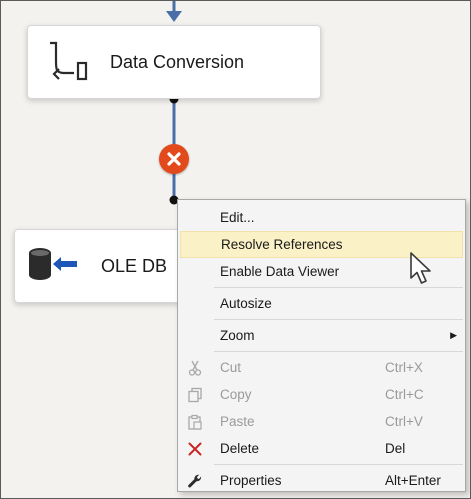  I want to click on submenu-arrow-icon: ▶, so click(453, 335).